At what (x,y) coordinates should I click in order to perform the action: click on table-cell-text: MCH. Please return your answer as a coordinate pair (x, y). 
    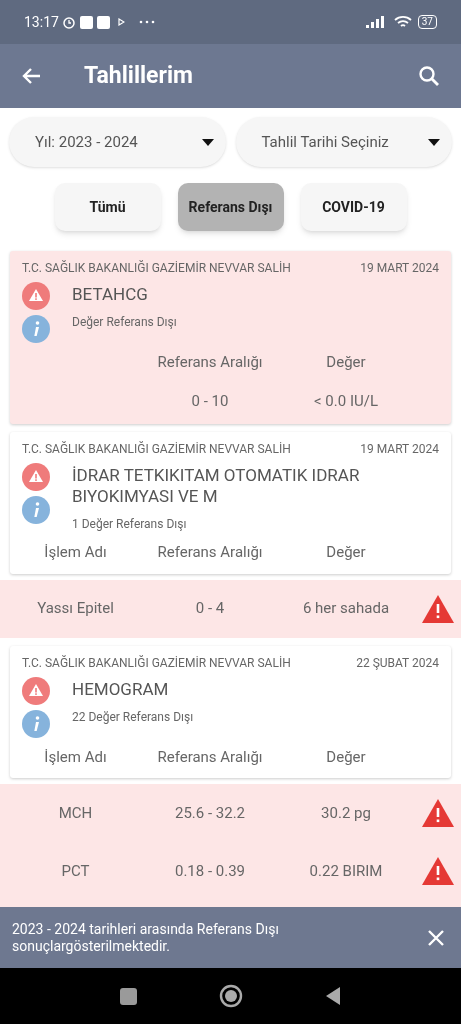
    Looking at the image, I should click on (75, 813).